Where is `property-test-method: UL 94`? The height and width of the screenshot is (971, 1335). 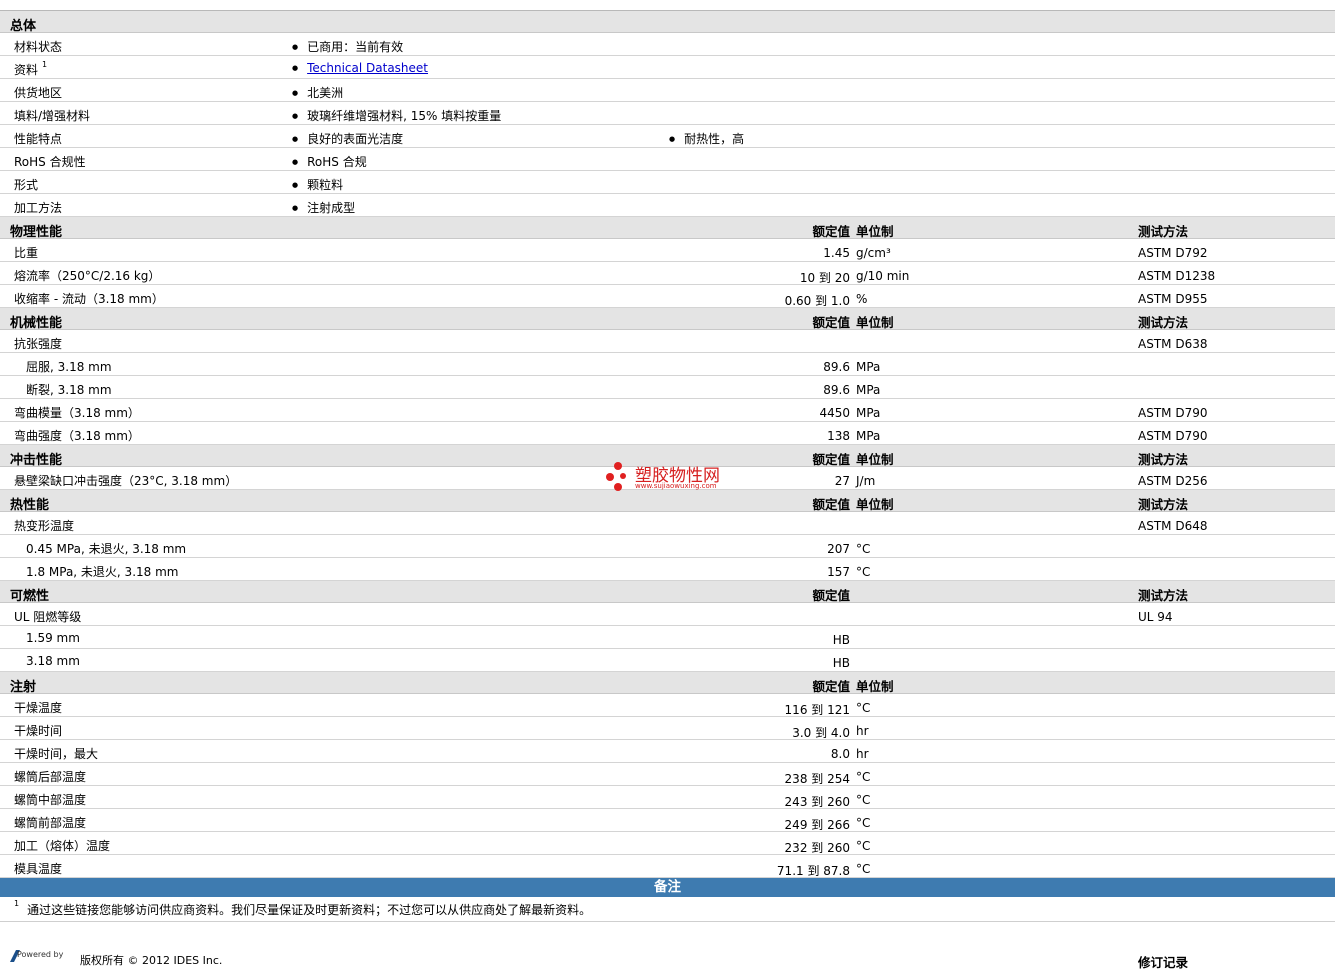 property-test-method: UL 94 is located at coordinates (1155, 617).